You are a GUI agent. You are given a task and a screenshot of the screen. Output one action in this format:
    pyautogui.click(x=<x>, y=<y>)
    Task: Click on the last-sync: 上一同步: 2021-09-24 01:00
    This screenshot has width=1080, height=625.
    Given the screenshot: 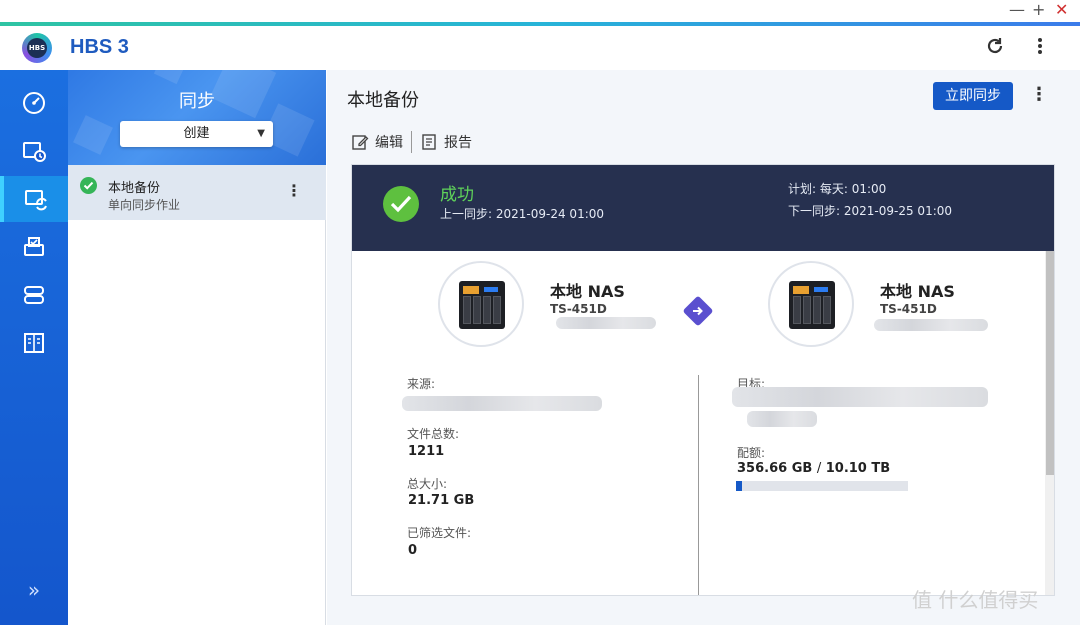 What is the action you would take?
    pyautogui.click(x=522, y=214)
    